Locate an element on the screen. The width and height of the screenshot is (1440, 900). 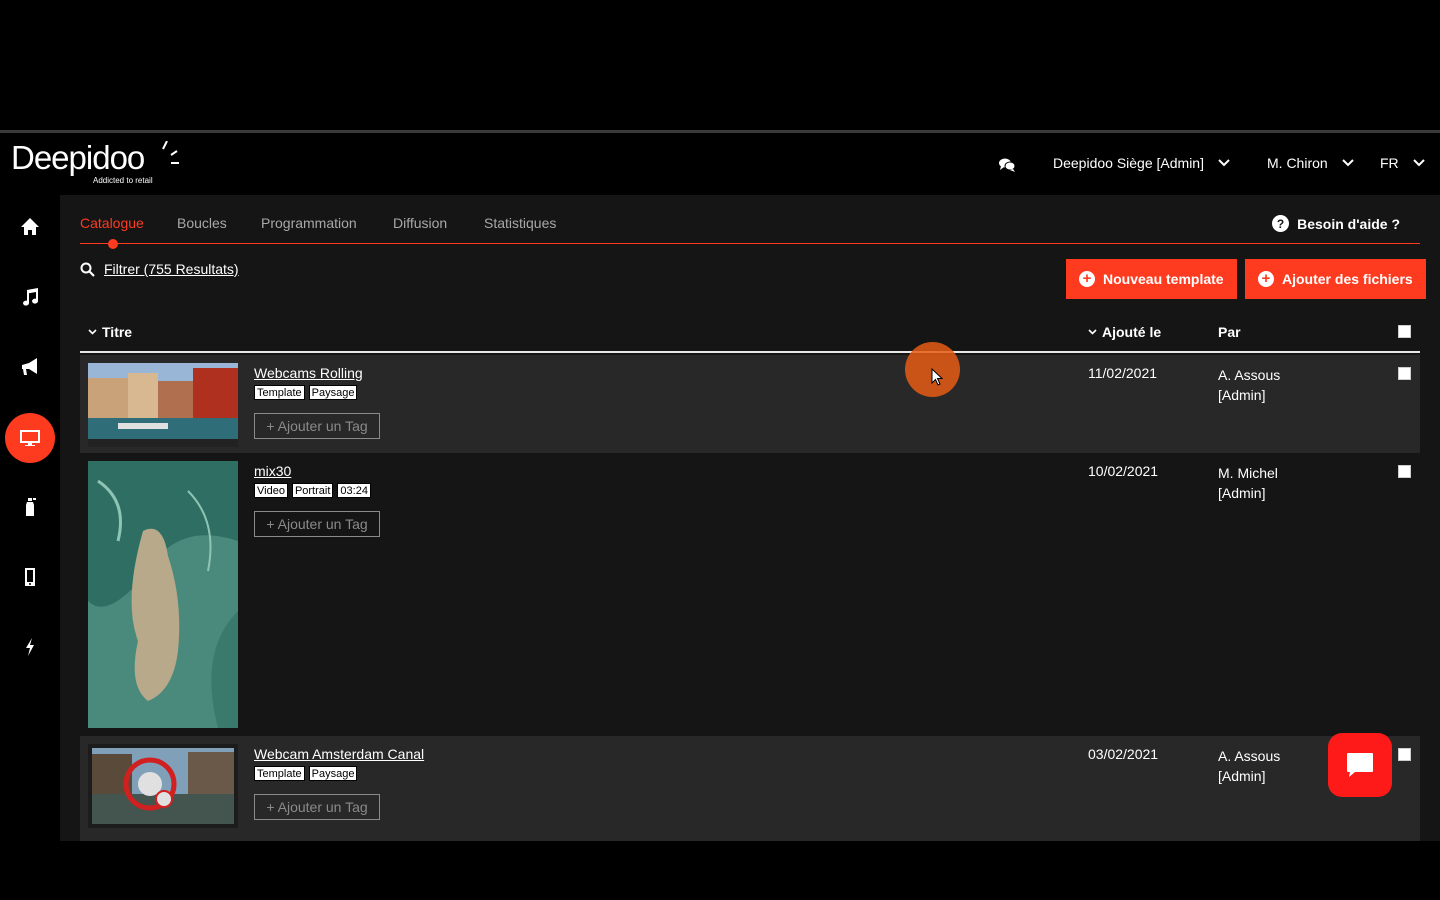
question-circle-icon: ? is located at coordinates (1281, 223).